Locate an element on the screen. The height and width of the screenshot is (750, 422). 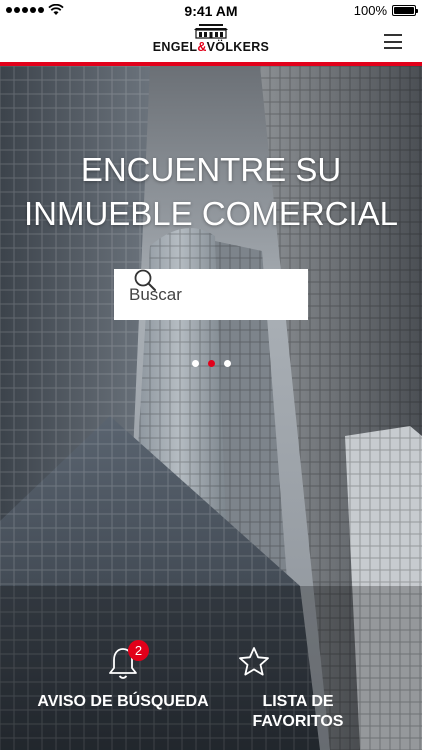
brand-logo: ENGEL&VÖLKERS is located at coordinates (211, 39).